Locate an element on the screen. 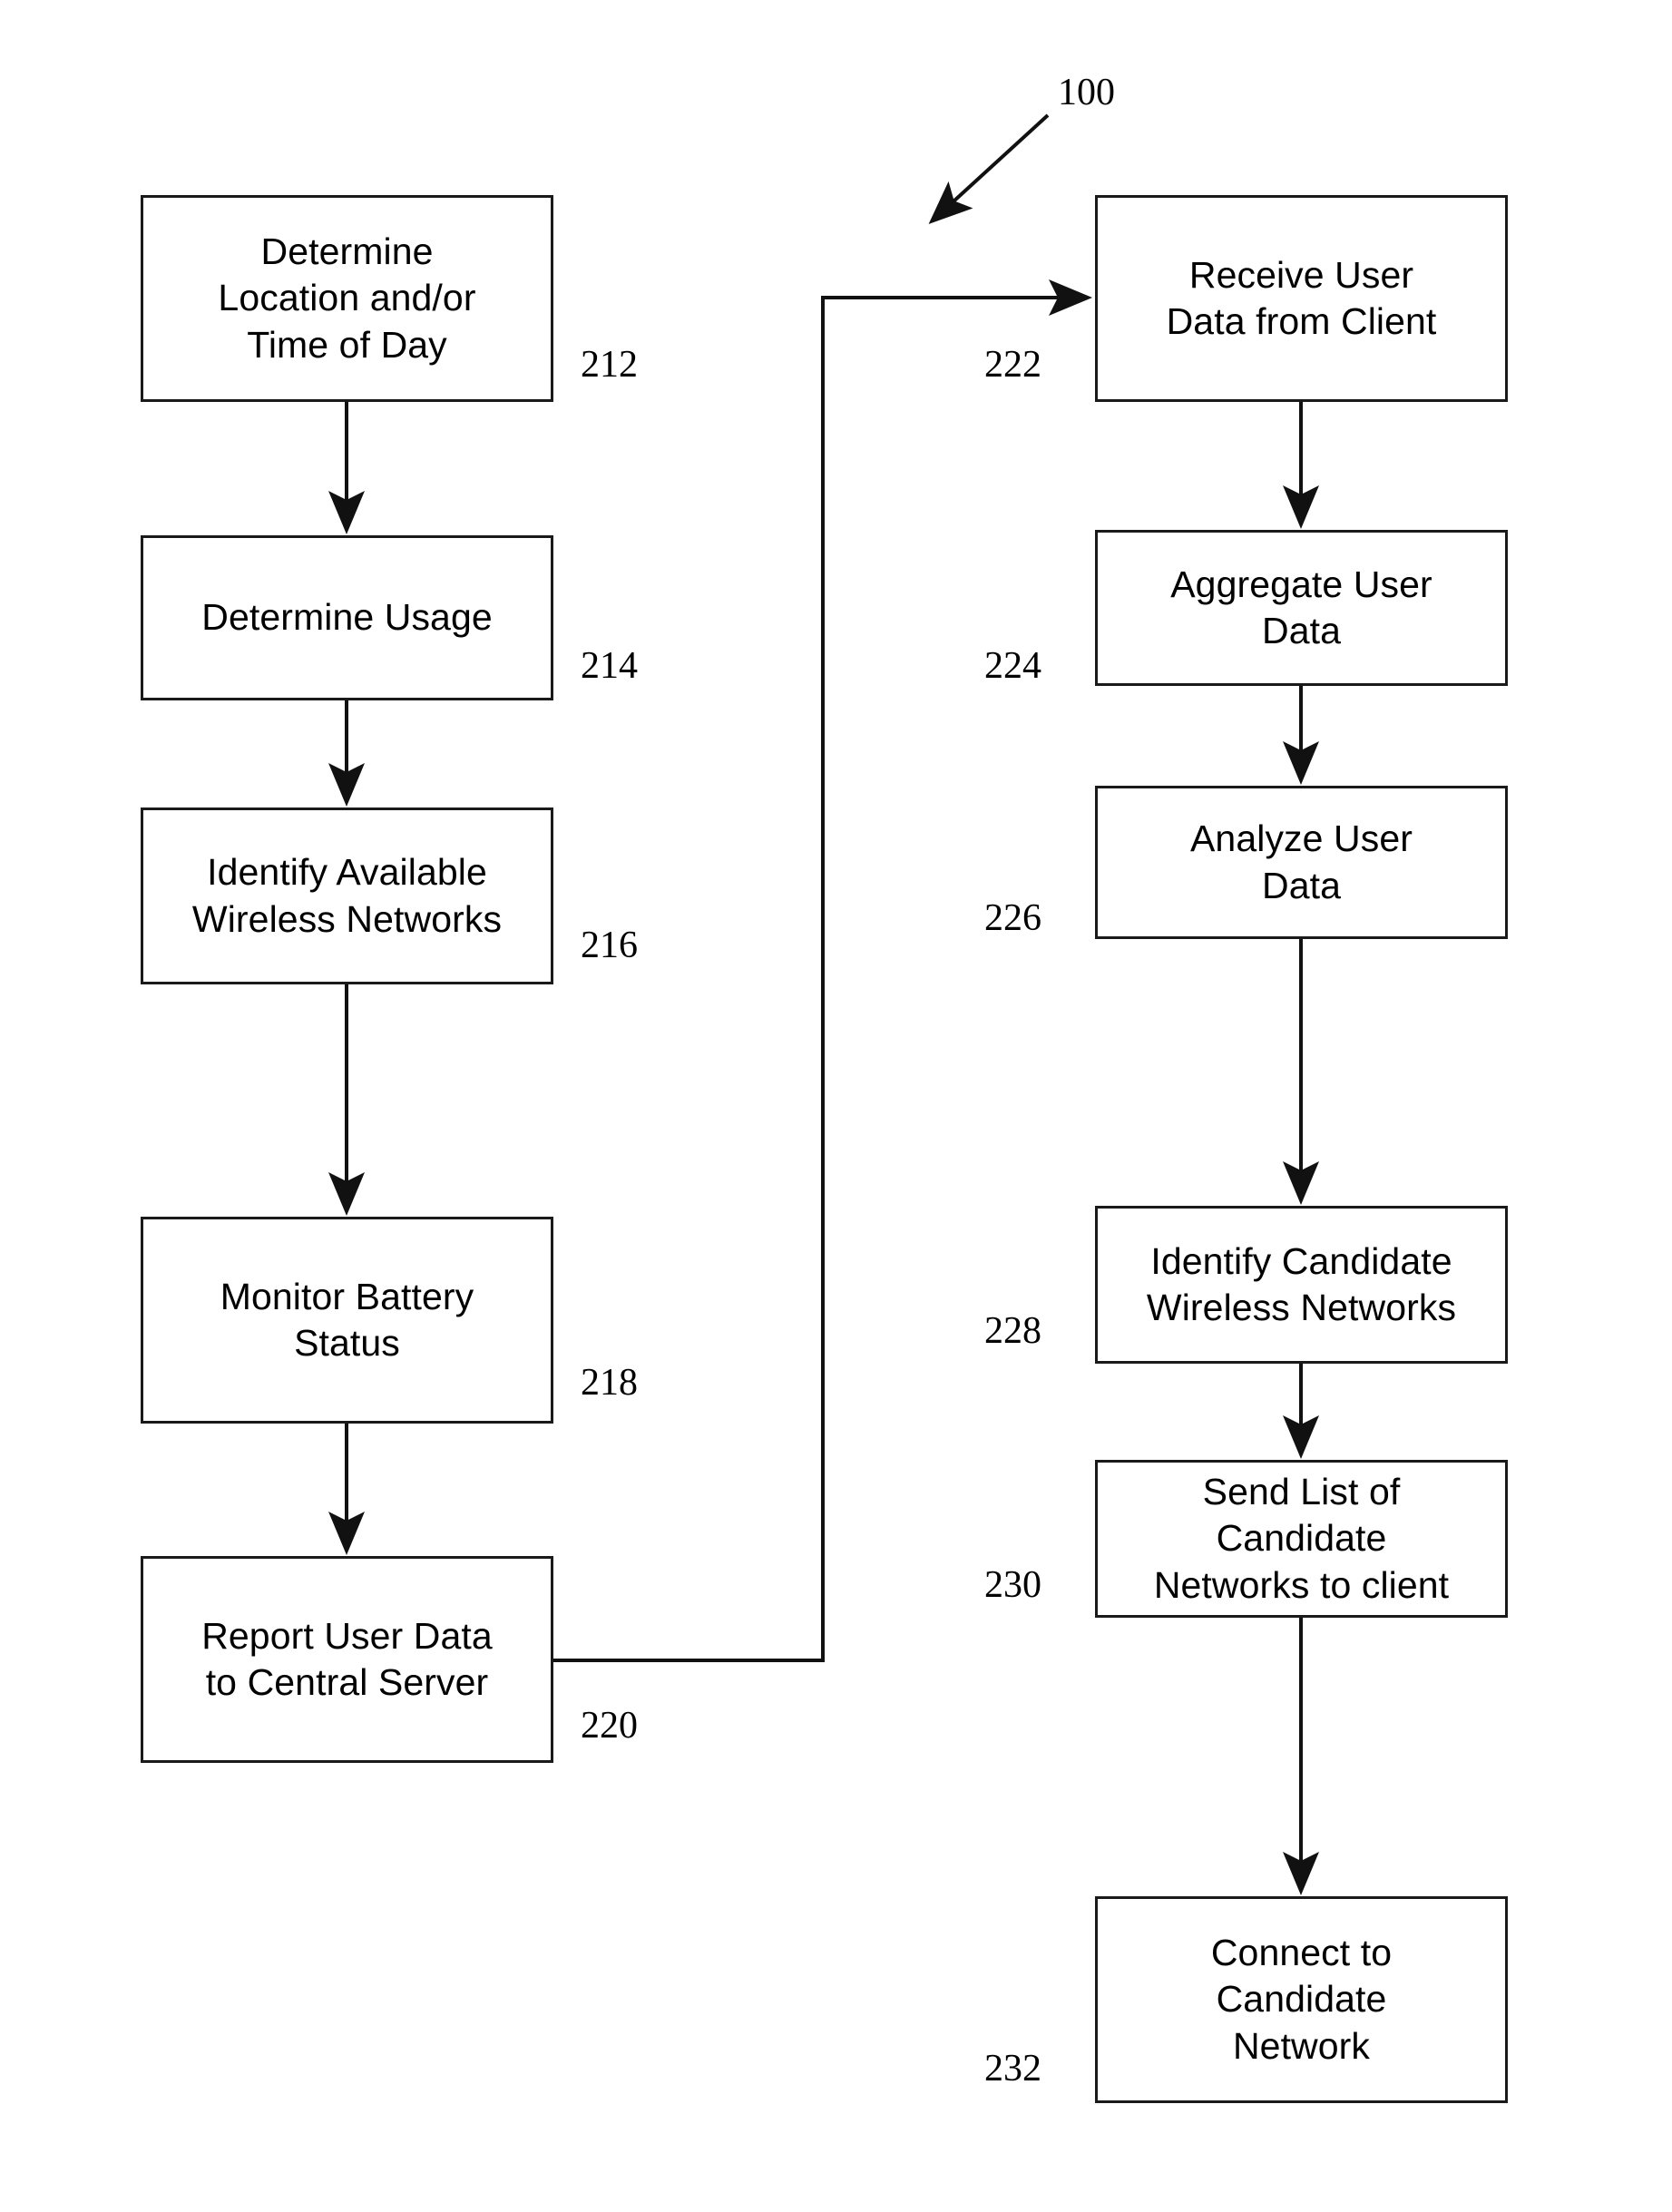  reference-numeral-232: 232 is located at coordinates (1013, 2069).